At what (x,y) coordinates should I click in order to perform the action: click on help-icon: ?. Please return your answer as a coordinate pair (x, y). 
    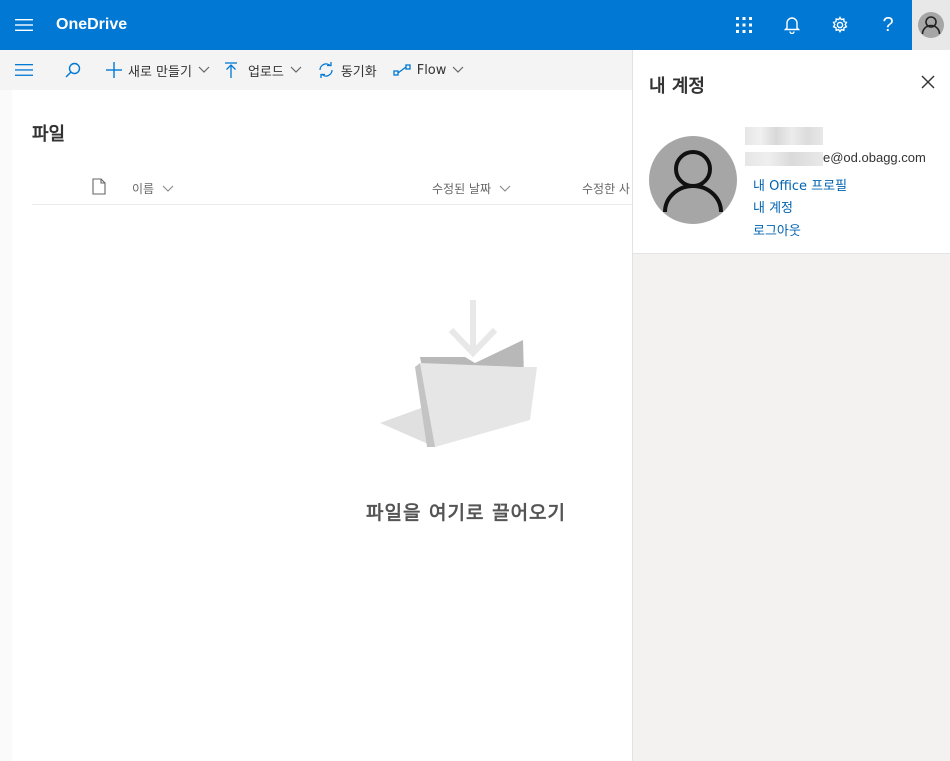
    Looking at the image, I should click on (888, 24).